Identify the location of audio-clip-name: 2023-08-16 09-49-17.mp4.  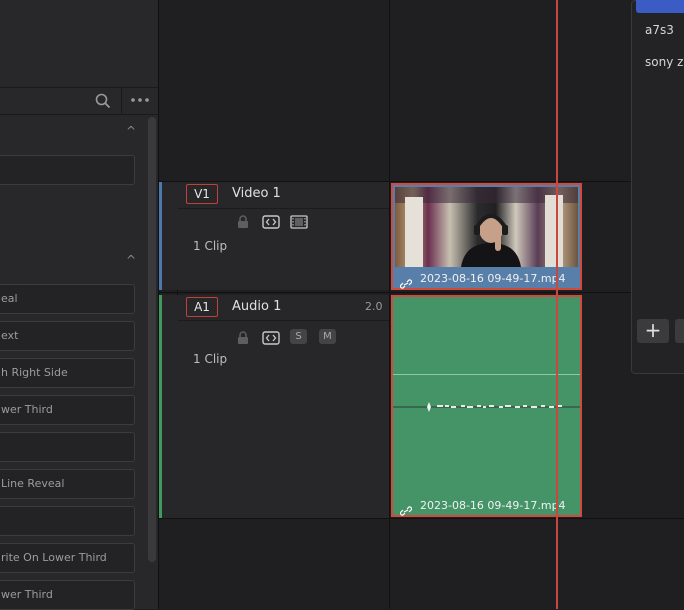
(493, 505).